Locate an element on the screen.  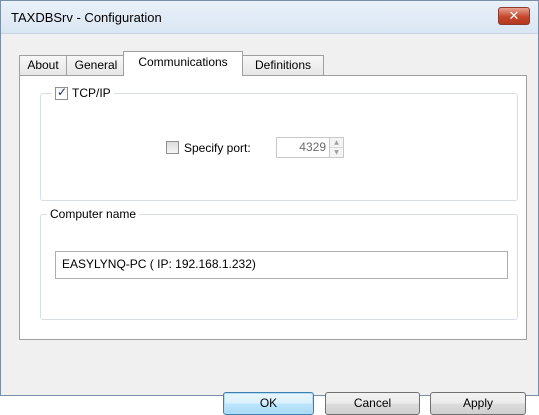
tab-label: Definitions is located at coordinates (283, 65).